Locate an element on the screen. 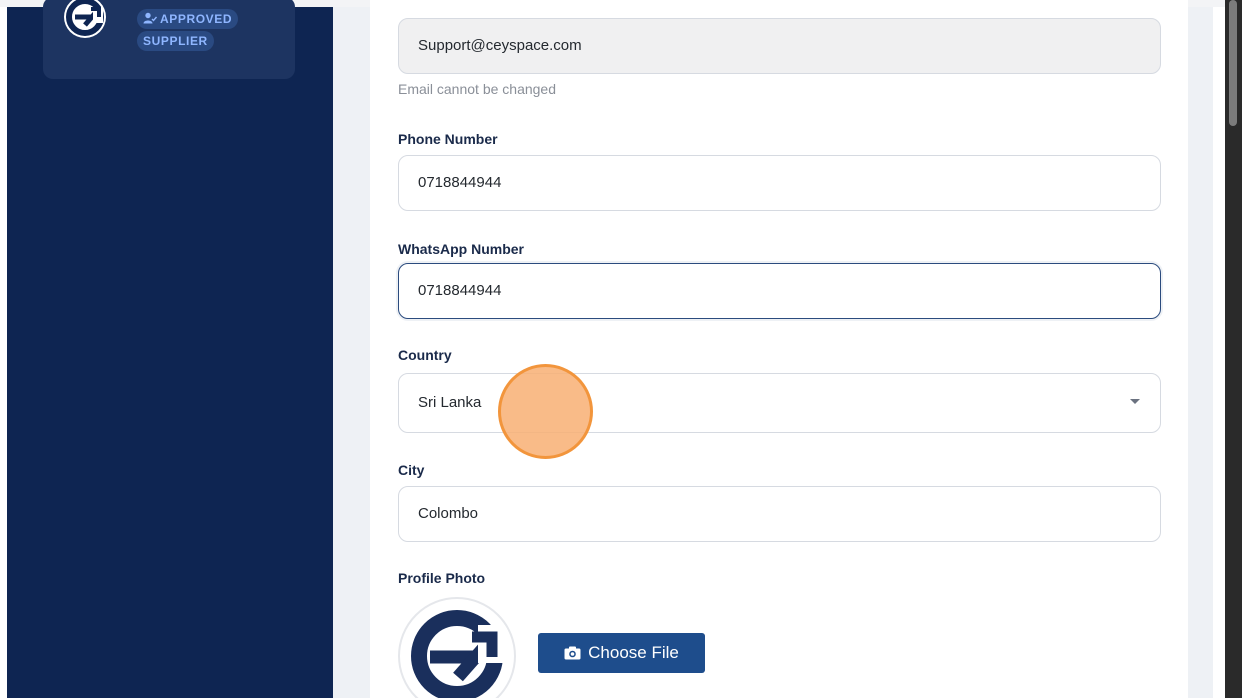 Image resolution: width=1242 pixels, height=698 pixels. badge-line2-text: SUPPLIER is located at coordinates (175, 41).